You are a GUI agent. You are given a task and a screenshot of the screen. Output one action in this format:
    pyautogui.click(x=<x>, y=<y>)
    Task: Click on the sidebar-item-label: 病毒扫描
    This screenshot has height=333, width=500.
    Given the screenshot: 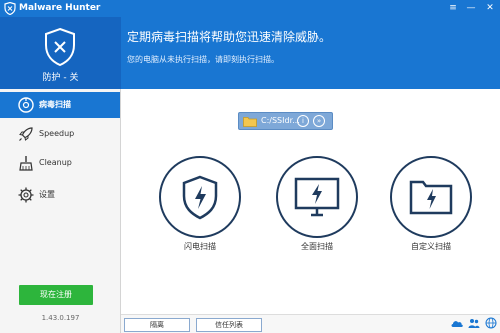 What is the action you would take?
    pyautogui.click(x=55, y=104)
    